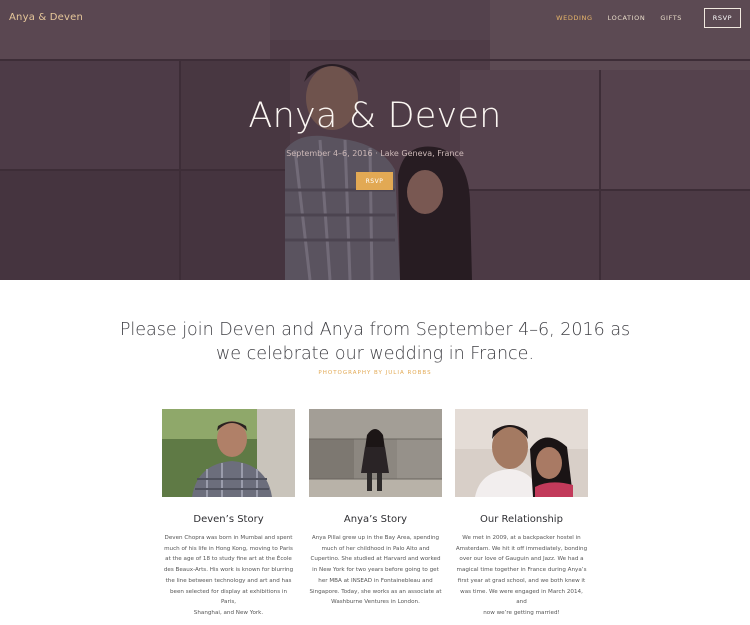 This screenshot has height=625, width=750. What do you see at coordinates (228, 453) in the screenshot?
I see `deven-photo` at bounding box center [228, 453].